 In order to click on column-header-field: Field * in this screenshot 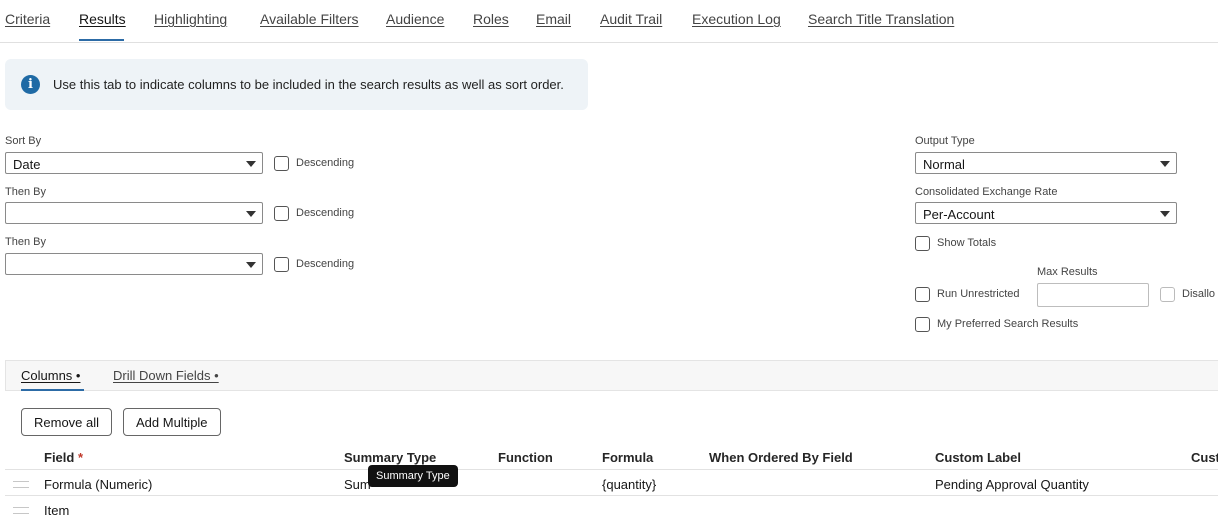, I will do `click(63, 457)`.